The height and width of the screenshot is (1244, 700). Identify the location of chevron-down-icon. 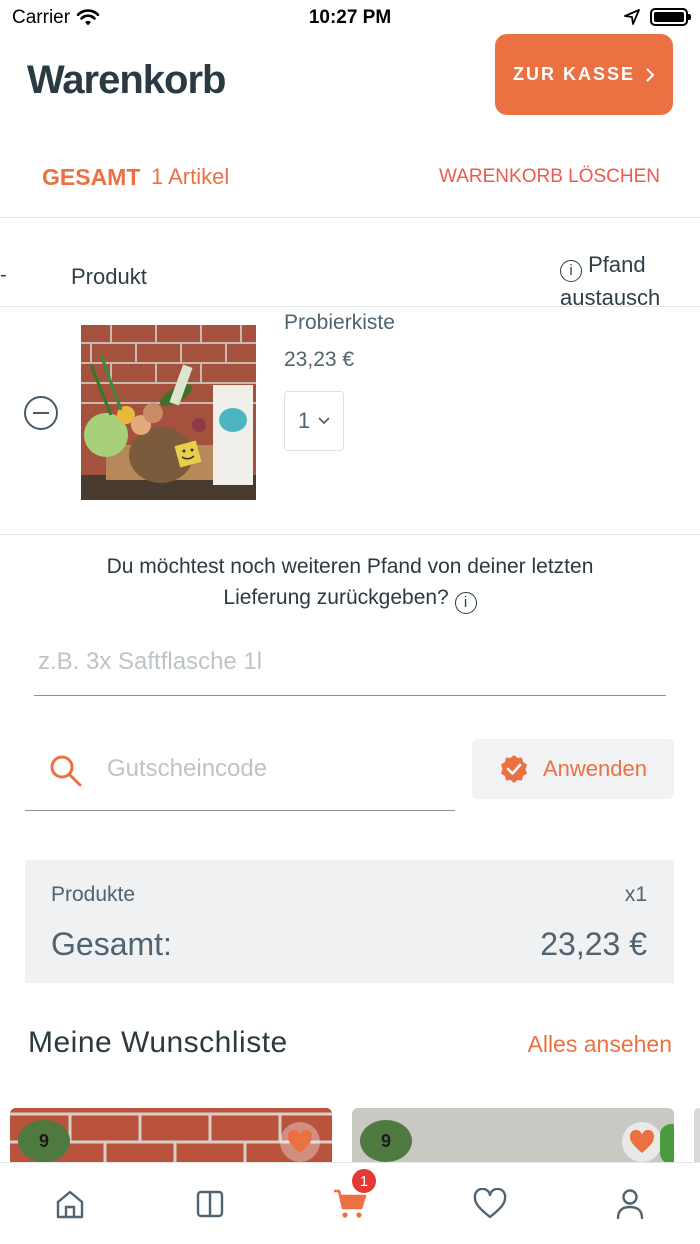
(324, 421).